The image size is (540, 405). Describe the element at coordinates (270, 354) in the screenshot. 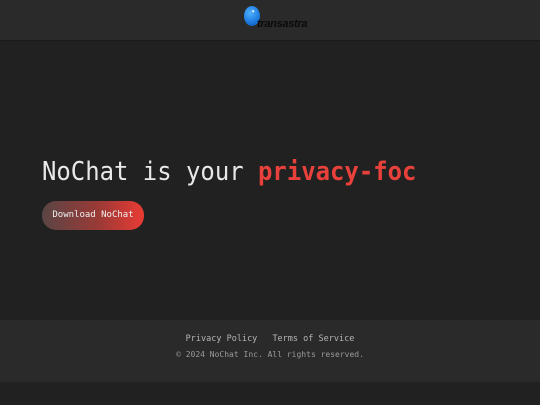

I see `copyright-text: © 2024 NoChat Inc. All rights reserved.` at that location.